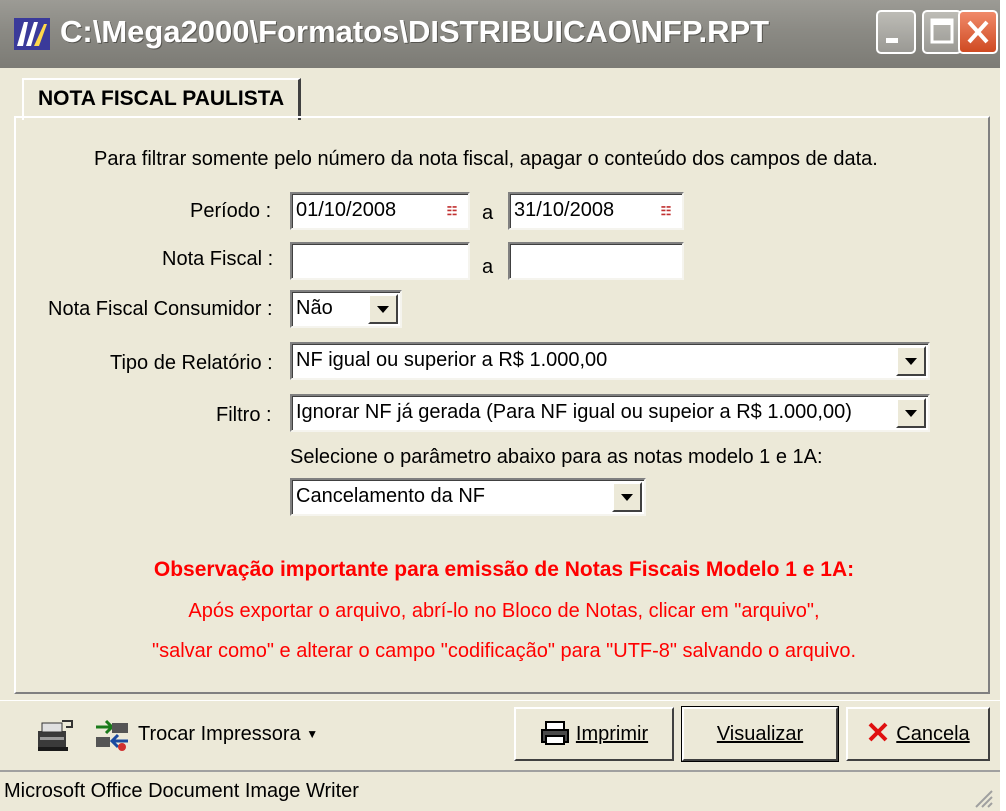  I want to click on filtro-label: Filtro :, so click(244, 415).